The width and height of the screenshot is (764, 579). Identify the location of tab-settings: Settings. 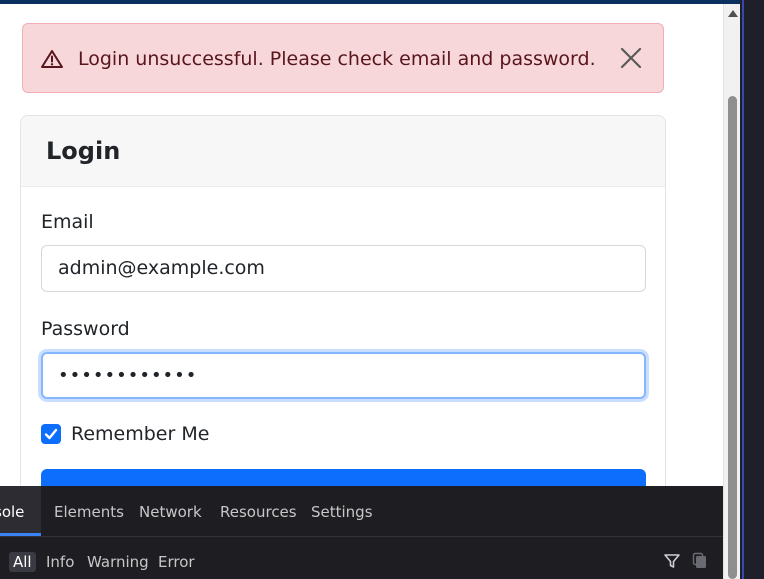
(342, 512).